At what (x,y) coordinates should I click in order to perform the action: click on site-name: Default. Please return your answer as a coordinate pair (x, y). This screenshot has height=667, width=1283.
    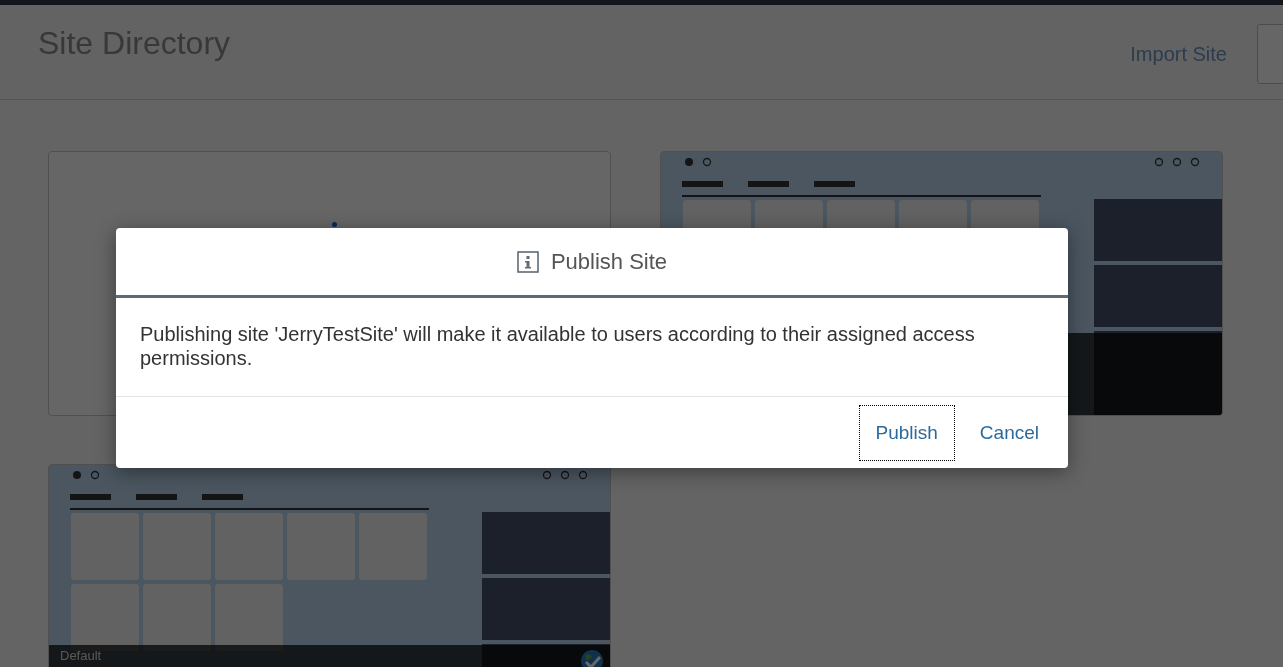
    Looking at the image, I should click on (80, 655).